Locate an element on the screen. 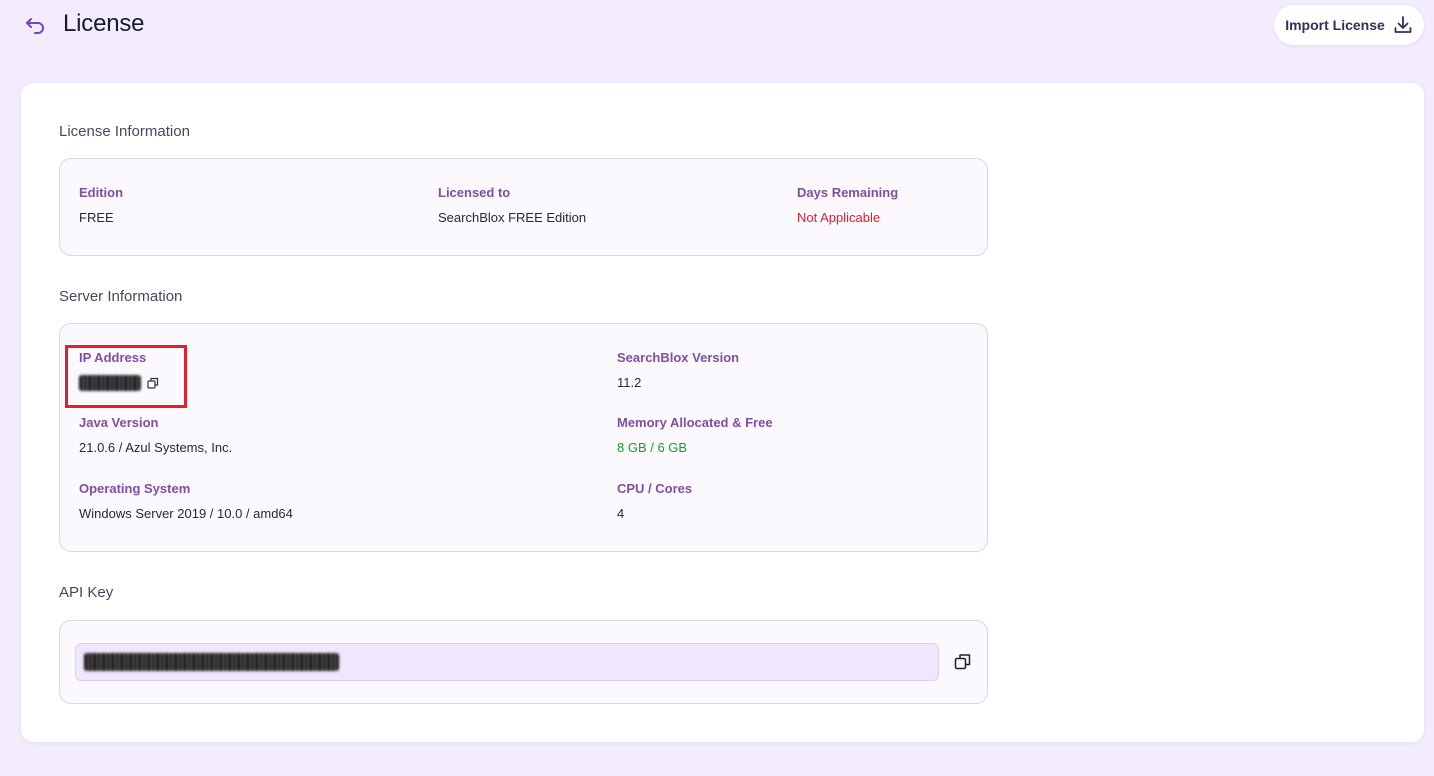 The height and width of the screenshot is (776, 1434). days-remaining-value: Not Applicable is located at coordinates (839, 217).